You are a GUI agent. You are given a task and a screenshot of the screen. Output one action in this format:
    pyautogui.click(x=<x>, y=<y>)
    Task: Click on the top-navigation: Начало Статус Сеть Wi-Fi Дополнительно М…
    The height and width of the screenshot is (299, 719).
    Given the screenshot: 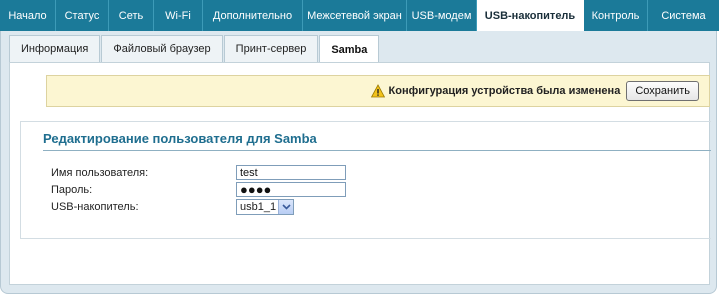 What is the action you would take?
    pyautogui.click(x=359, y=15)
    